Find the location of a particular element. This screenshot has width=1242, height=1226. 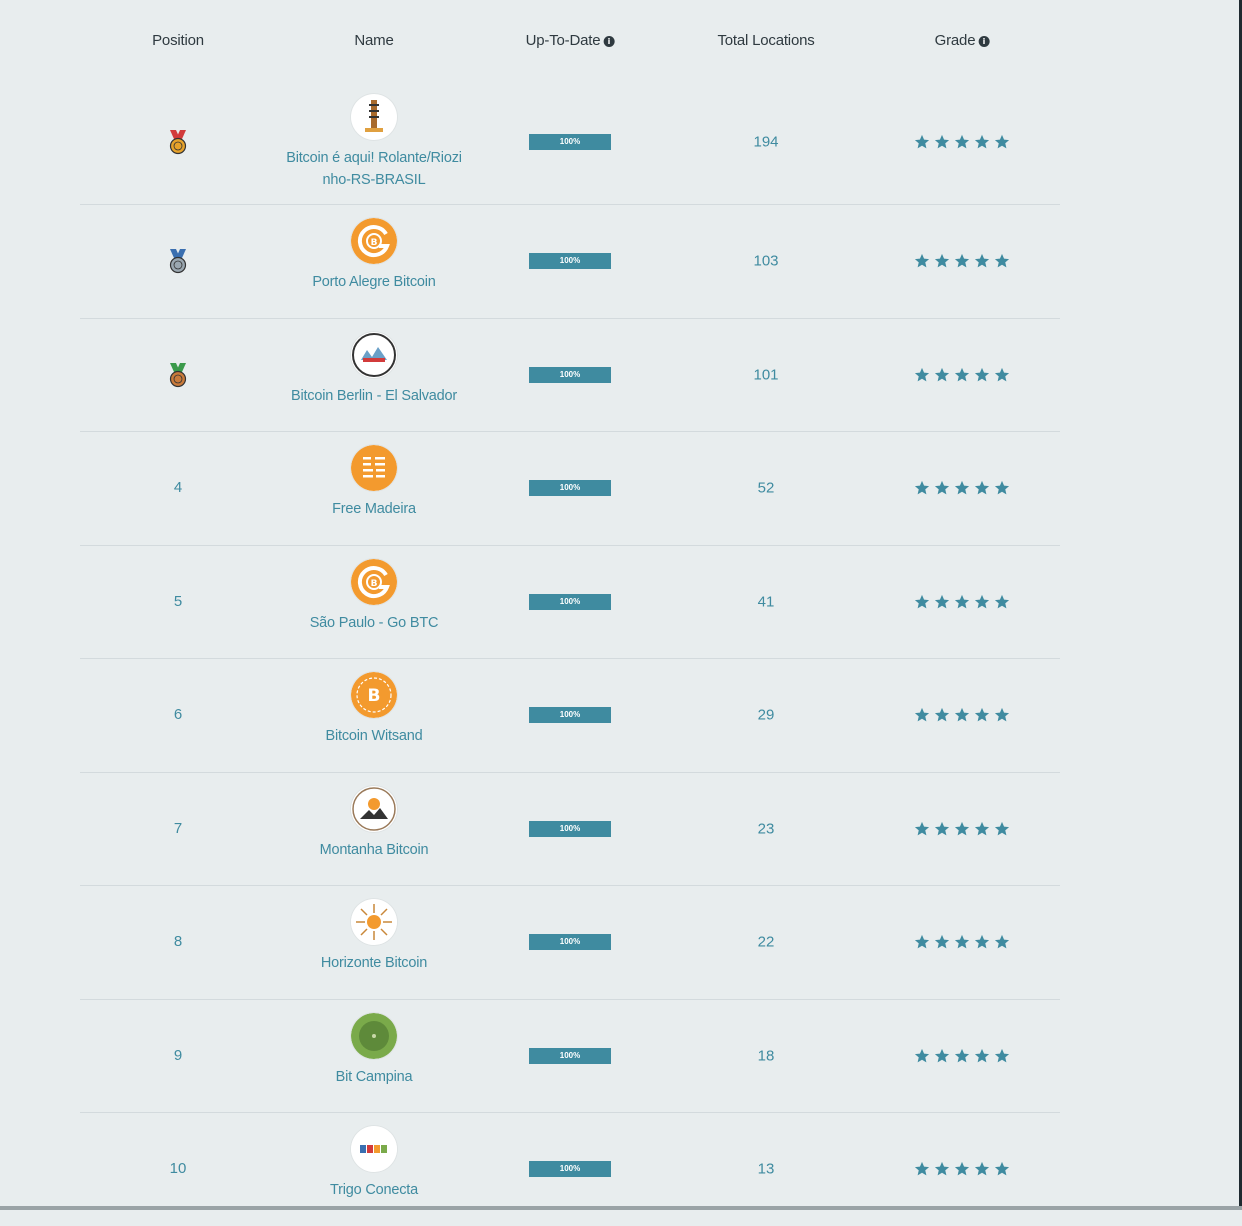

table-row: 8 Horizonte Bitcoin 100% 22 is located at coordinates (570, 943).